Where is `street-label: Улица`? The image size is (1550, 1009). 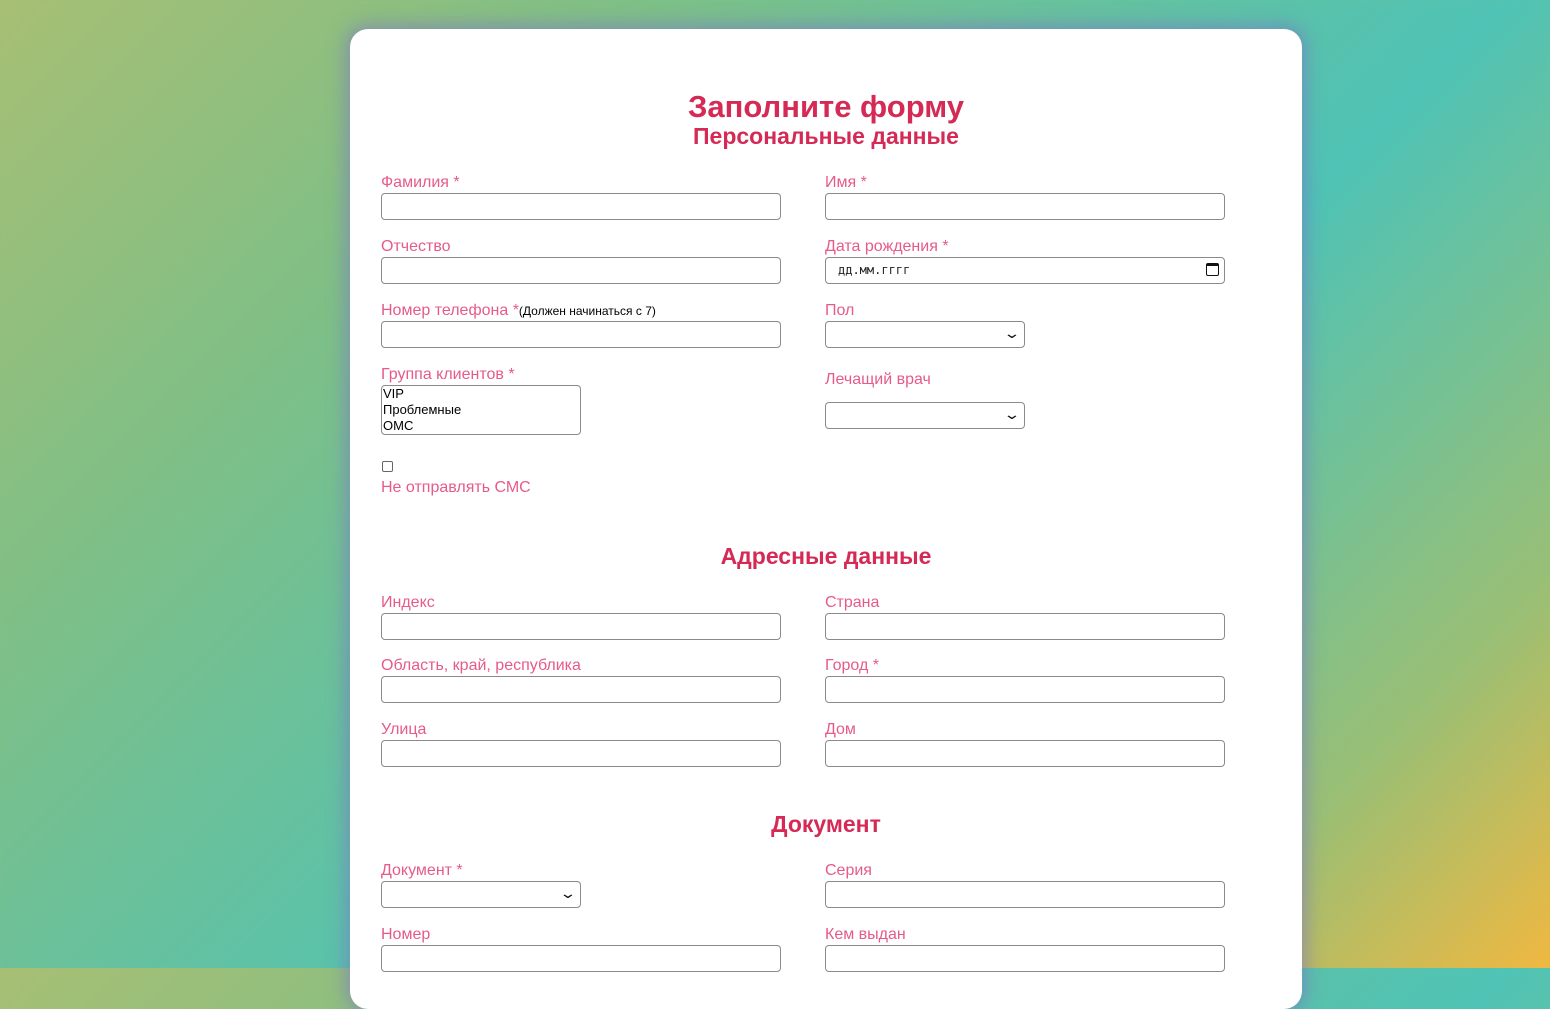
street-label: Улица is located at coordinates (404, 729).